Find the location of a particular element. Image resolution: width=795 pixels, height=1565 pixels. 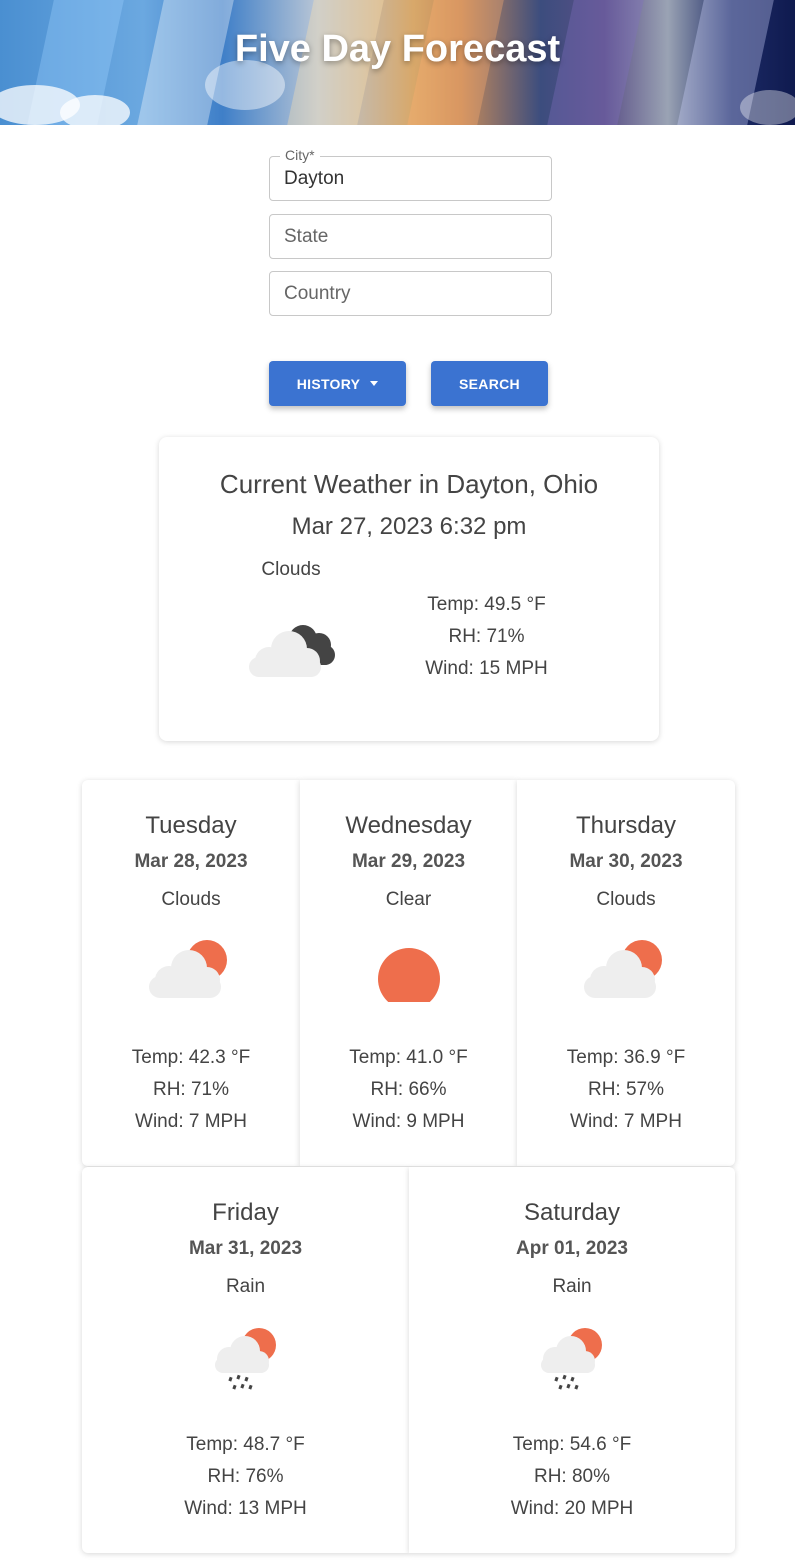

current-temp: Temp: 49.5 °F is located at coordinates (486, 604).